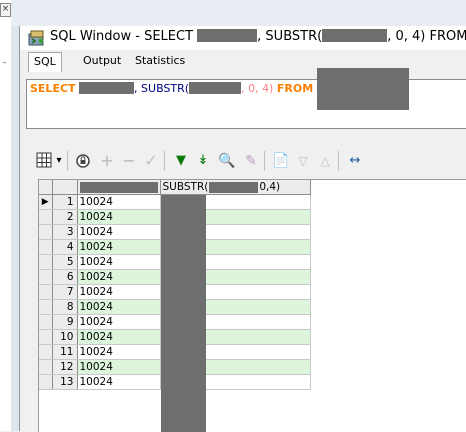 The height and width of the screenshot is (432, 466). What do you see at coordinates (295, 88) in the screenshot?
I see `keyword-from: FROM` at bounding box center [295, 88].